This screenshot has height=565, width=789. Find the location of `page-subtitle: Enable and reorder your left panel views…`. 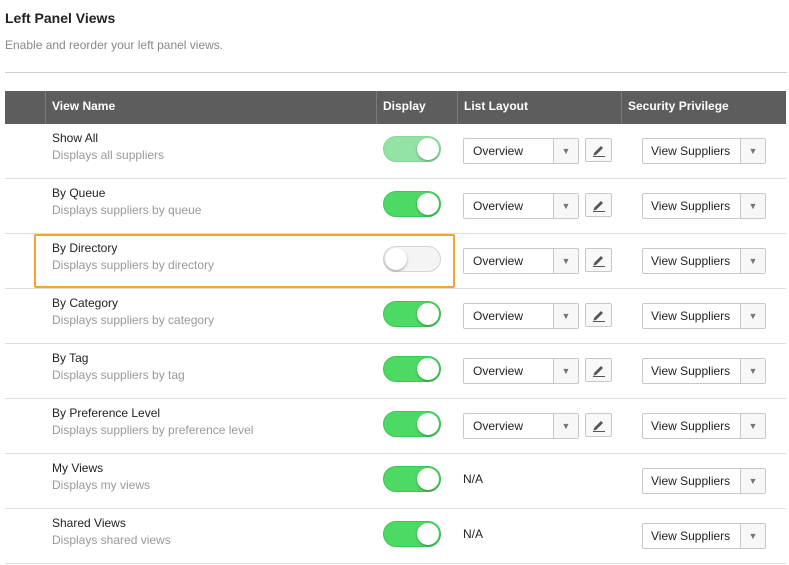

page-subtitle: Enable and reorder your left panel views… is located at coordinates (114, 45).